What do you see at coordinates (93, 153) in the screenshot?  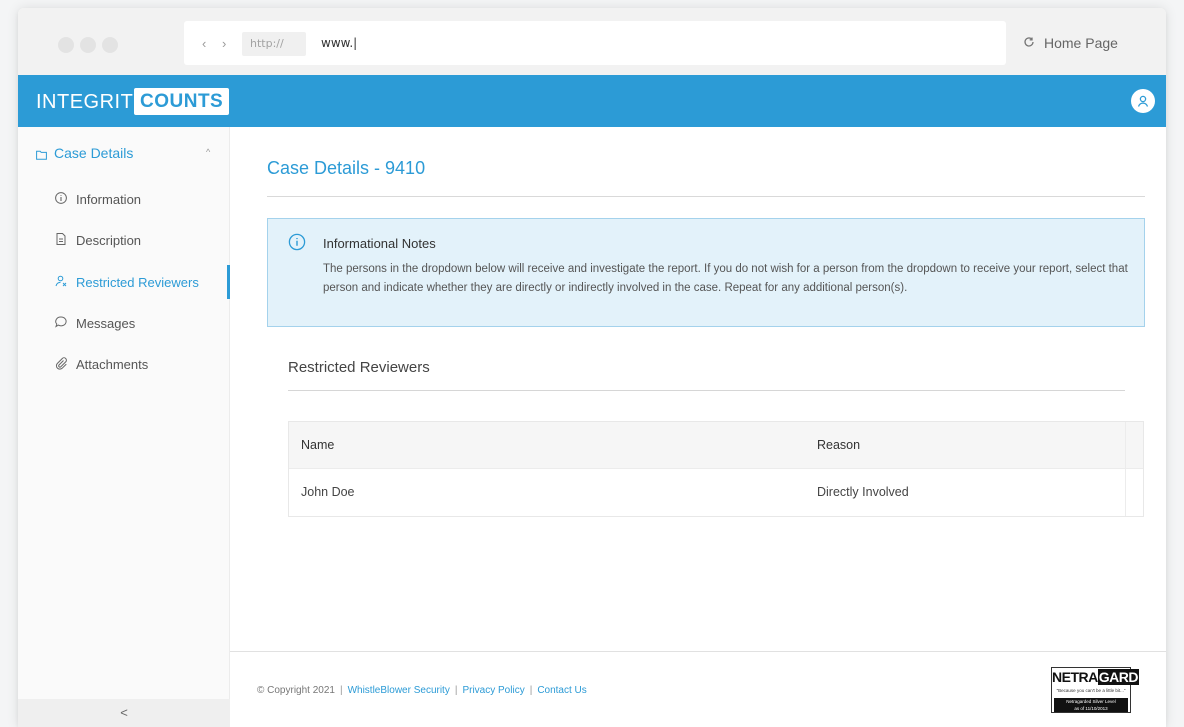 I see `sidebar-section-case-details: Case Details` at bounding box center [93, 153].